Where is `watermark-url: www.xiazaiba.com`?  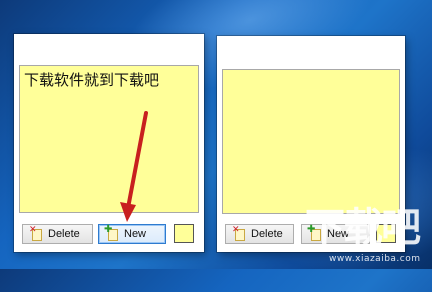 watermark-url: www.xiazaiba.com is located at coordinates (375, 259).